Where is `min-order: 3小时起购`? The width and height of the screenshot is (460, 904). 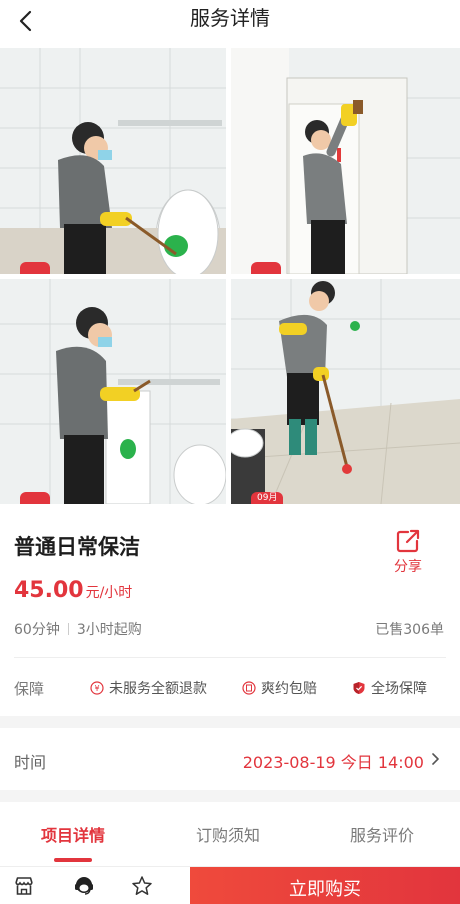
min-order: 3小时起购 is located at coordinates (109, 630).